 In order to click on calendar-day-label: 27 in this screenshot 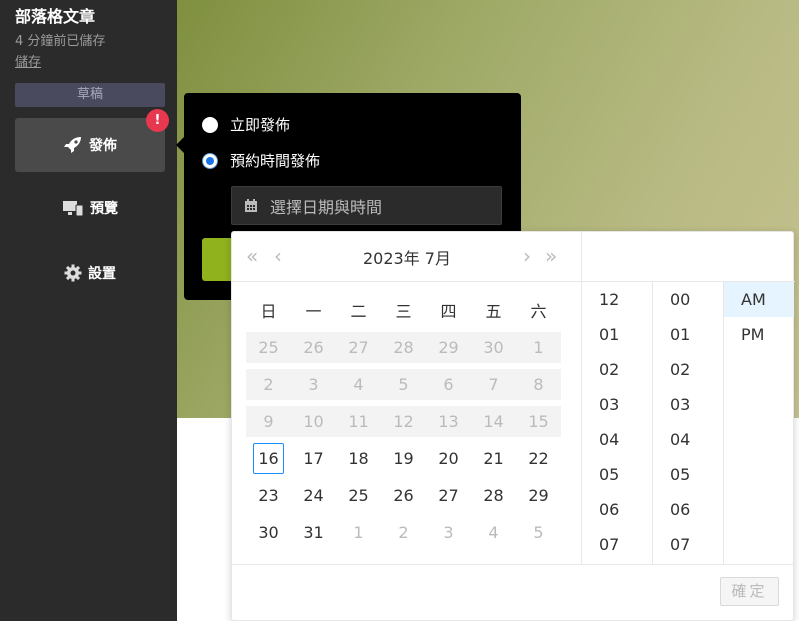, I will do `click(448, 495)`.